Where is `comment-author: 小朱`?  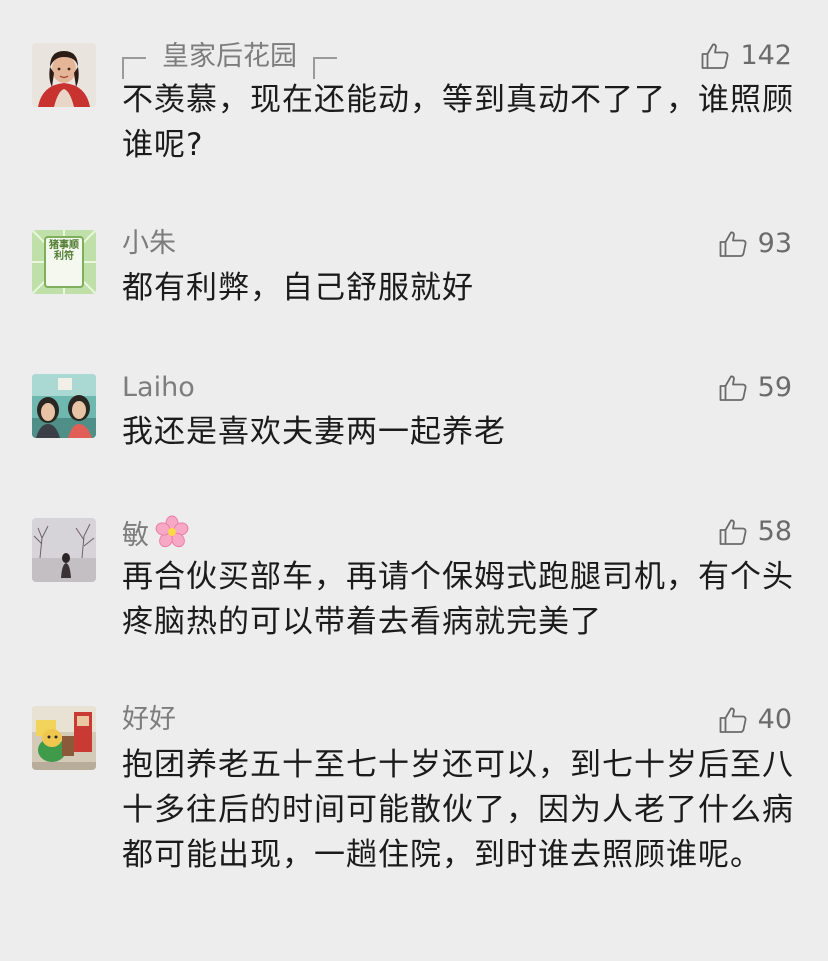
comment-author: 小朱 is located at coordinates (149, 244).